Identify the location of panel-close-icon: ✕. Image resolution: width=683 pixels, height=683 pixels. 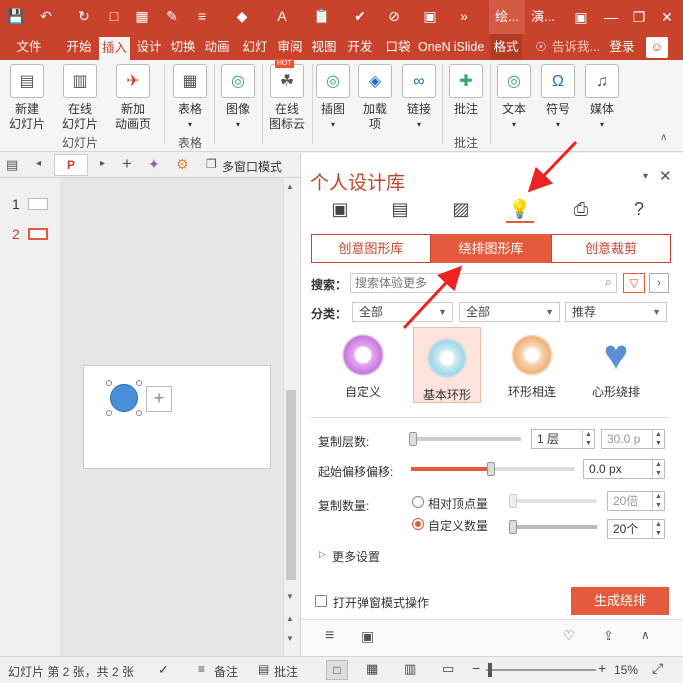
(665, 176).